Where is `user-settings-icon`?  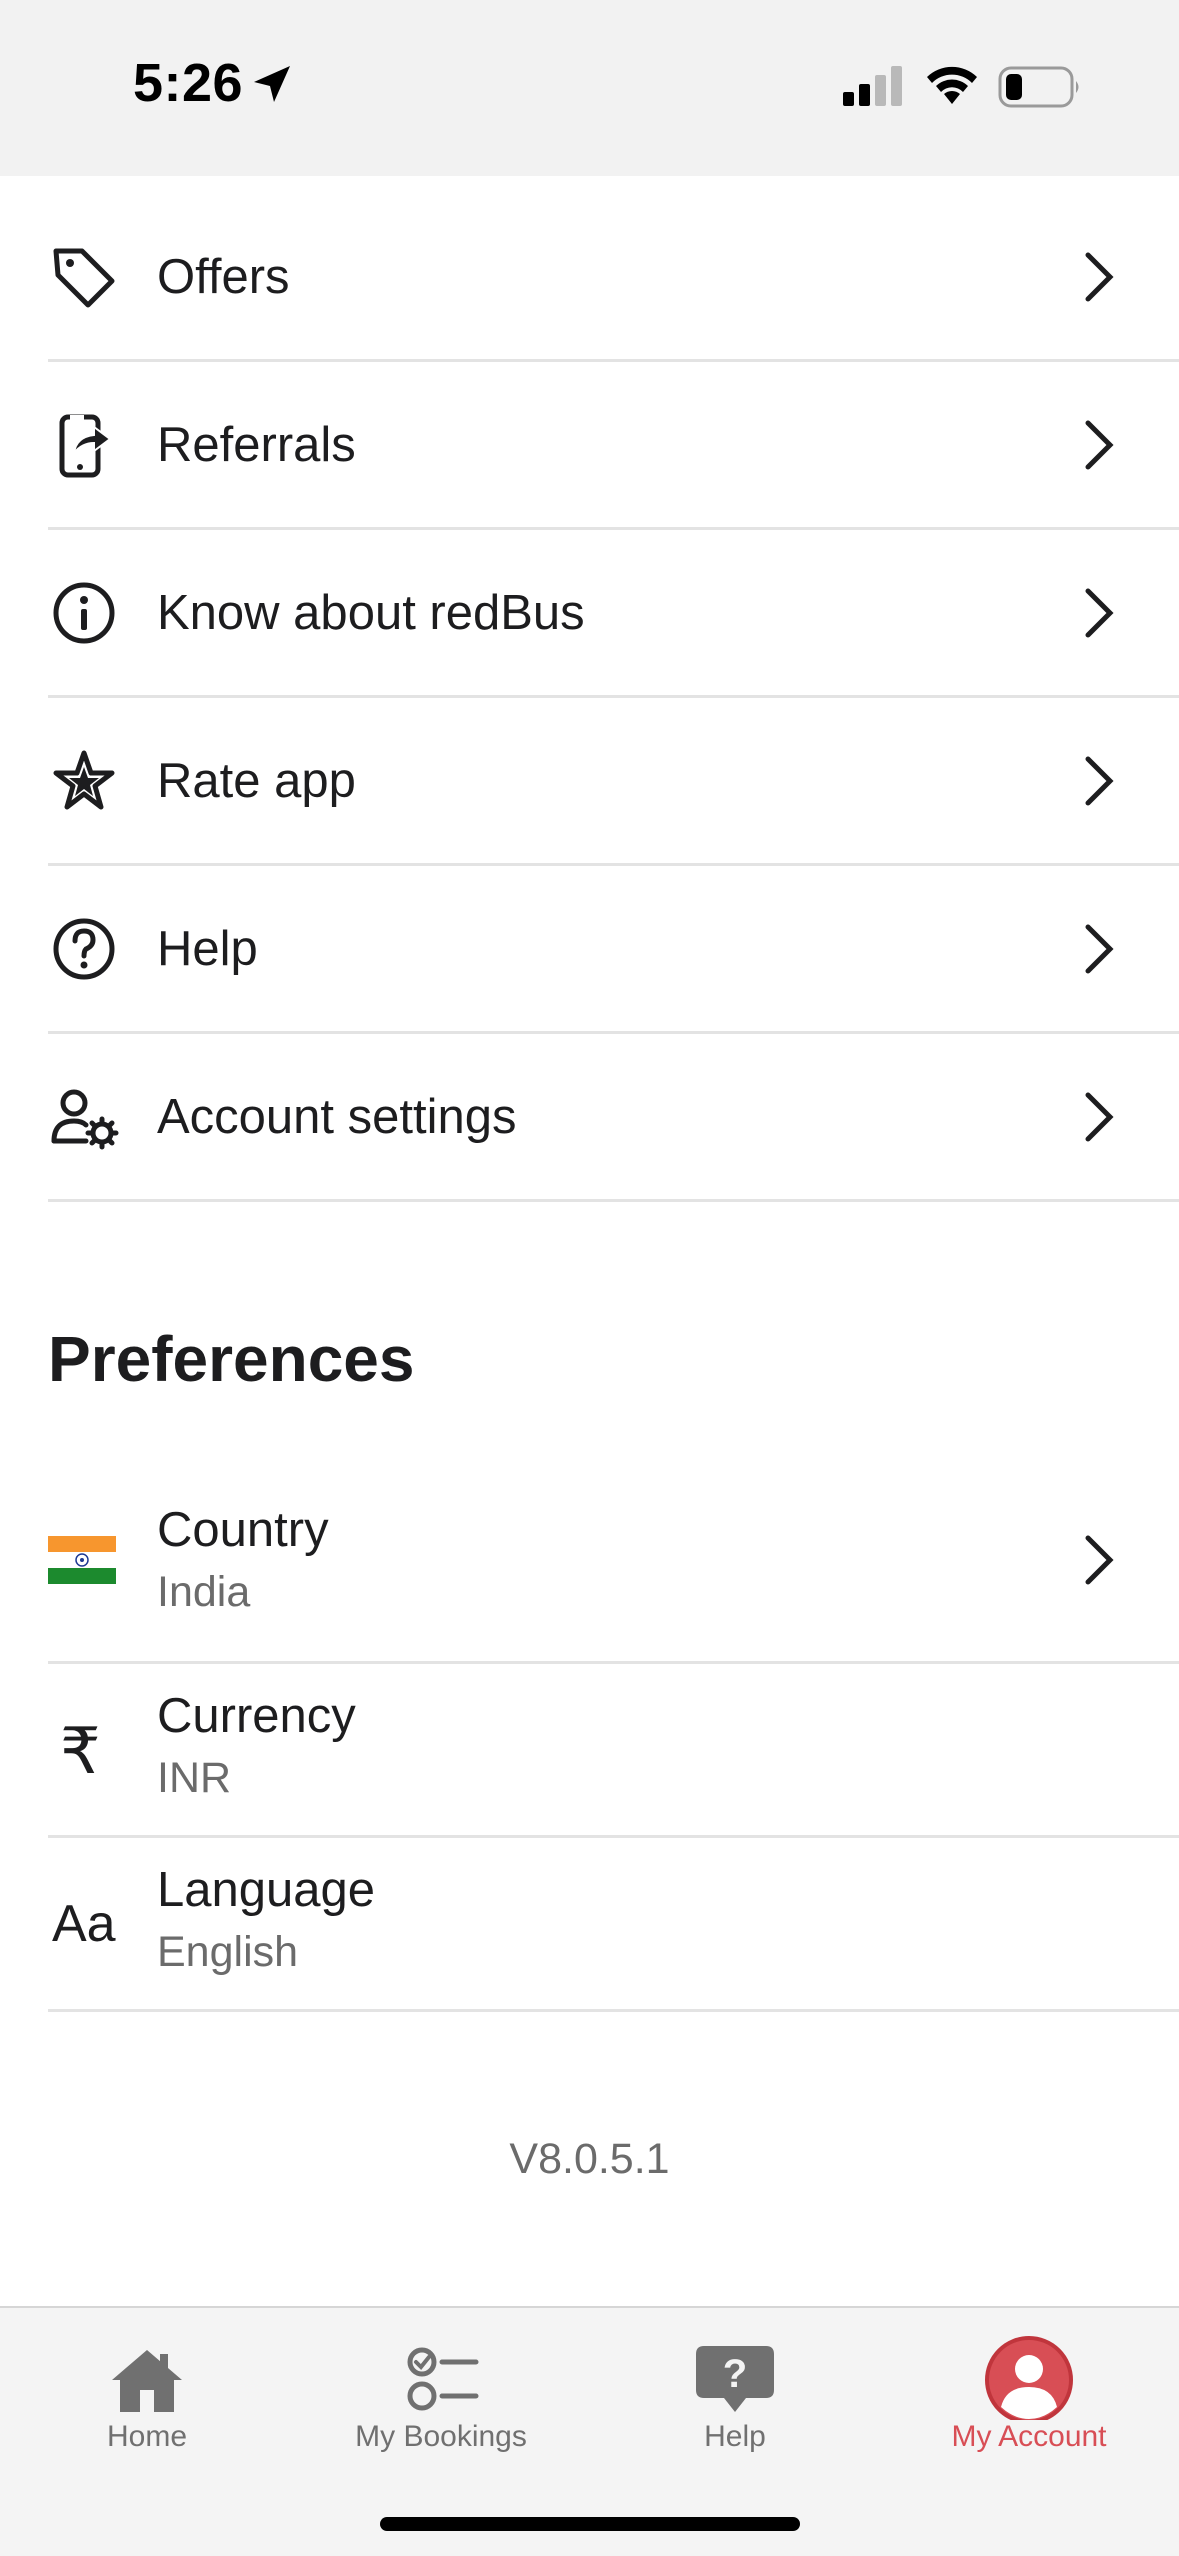
user-settings-icon is located at coordinates (85, 1119).